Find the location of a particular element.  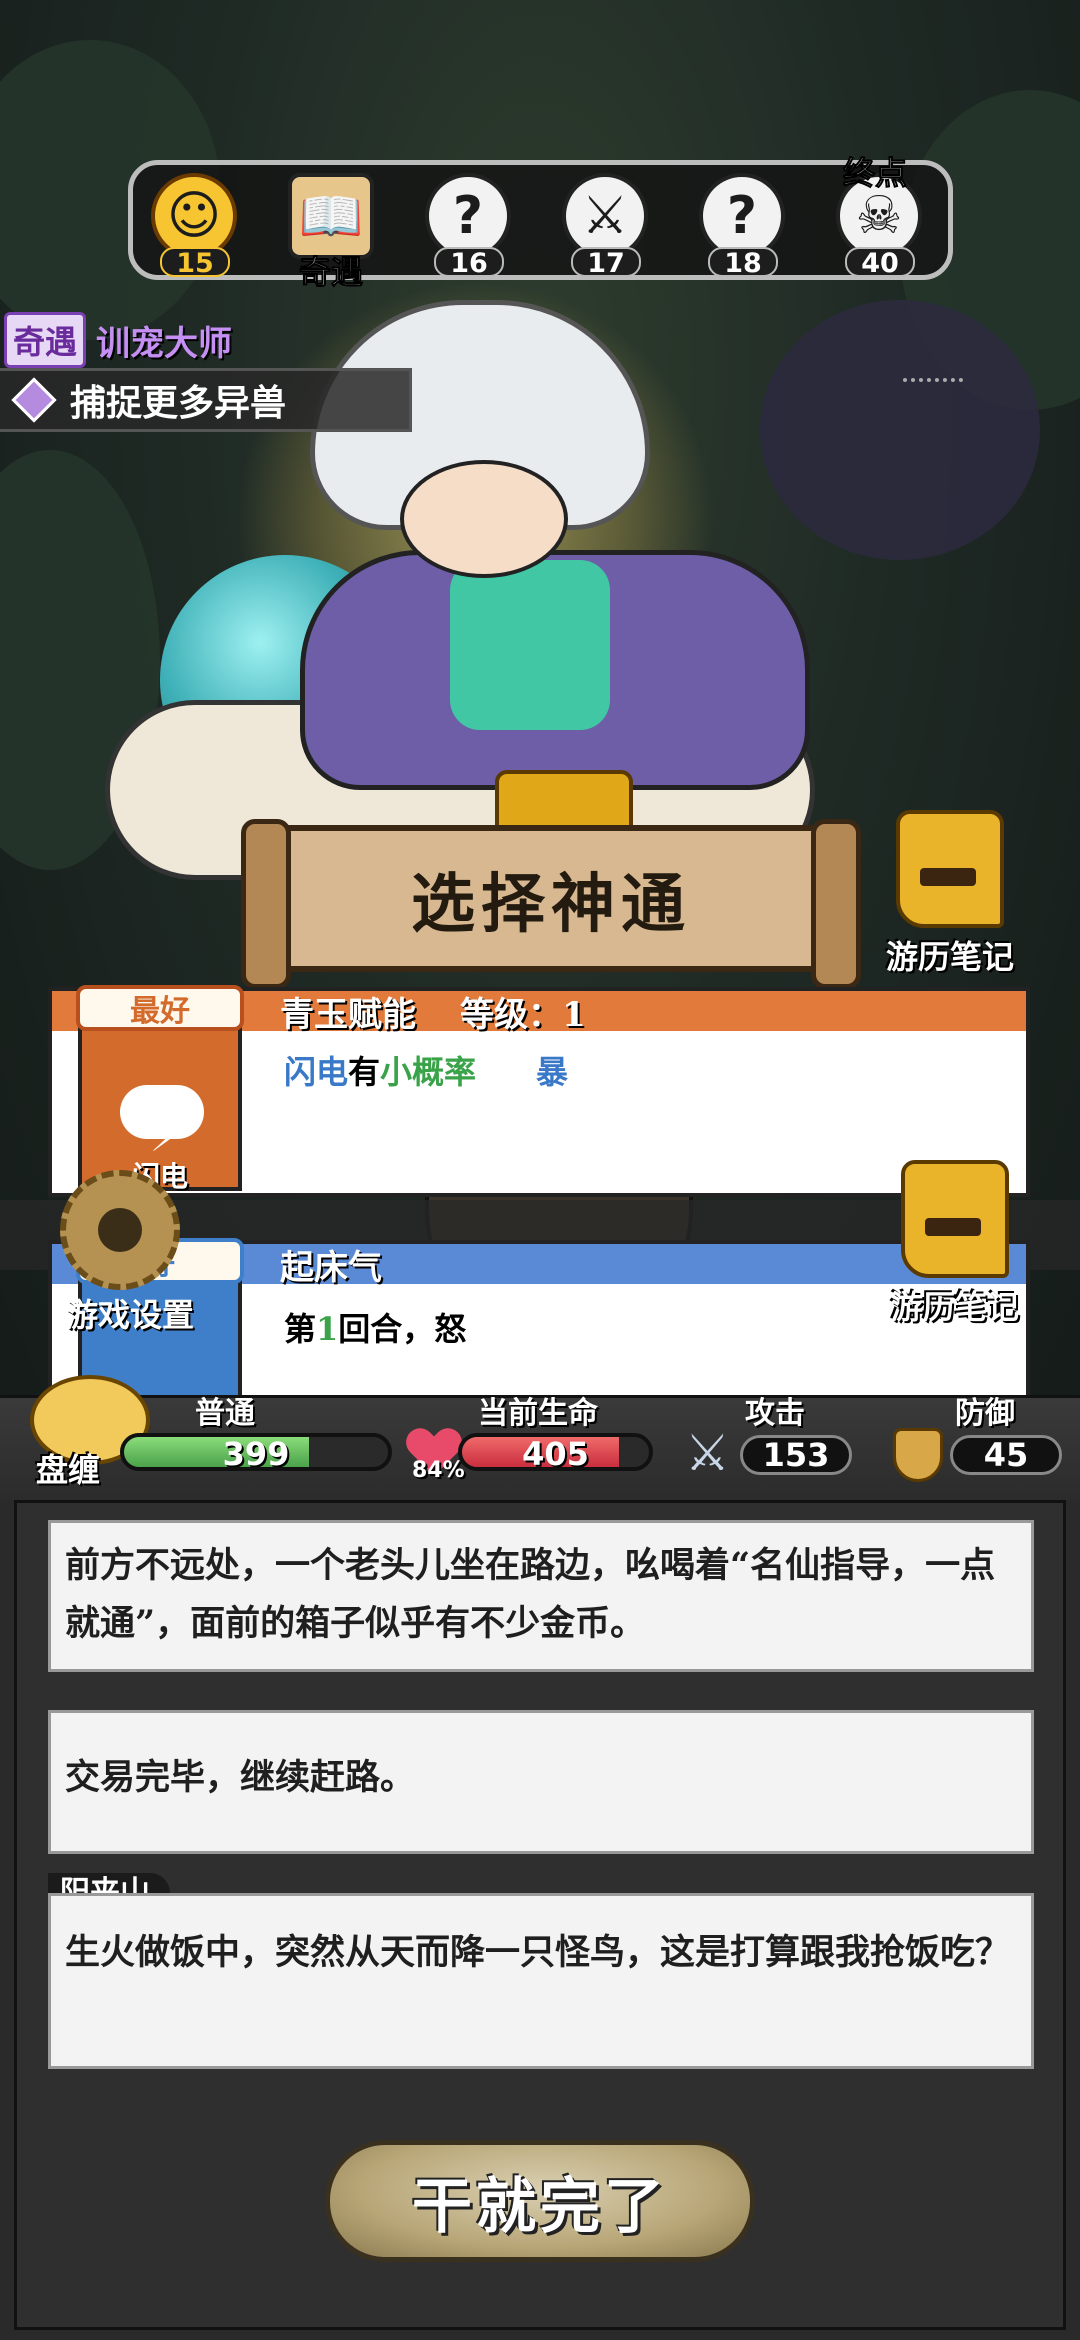

travel-notes-button-secondary: 游历笔记 is located at coordinates (955, 1244).